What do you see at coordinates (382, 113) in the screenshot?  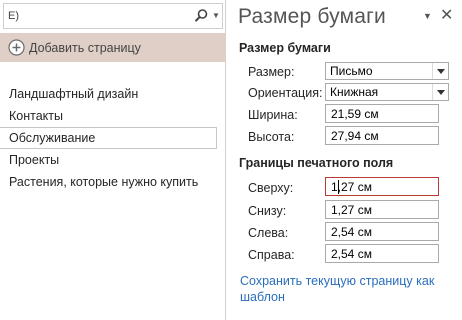 I see `width-field: 21,59 см` at bounding box center [382, 113].